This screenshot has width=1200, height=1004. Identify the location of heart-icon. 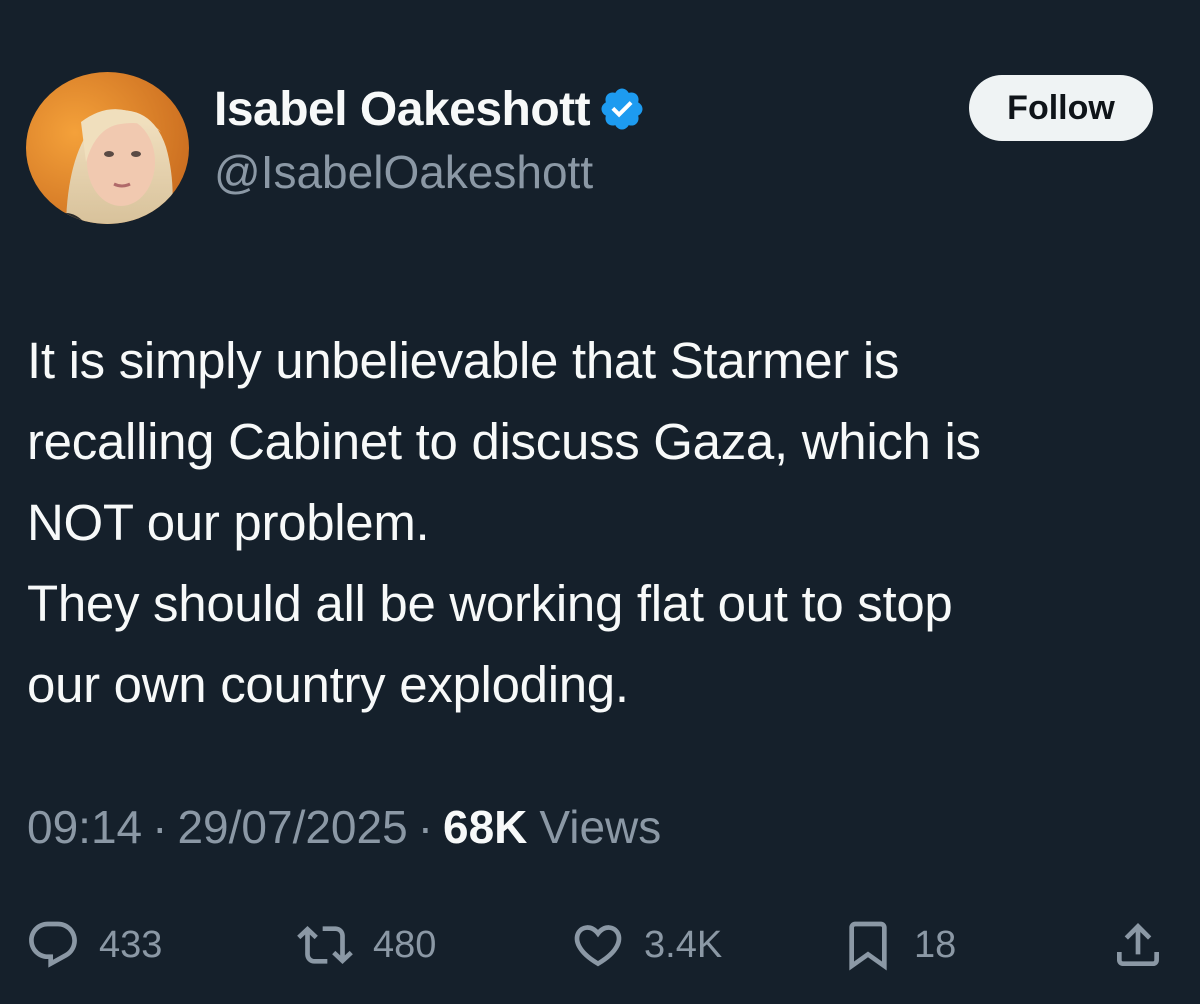
(598, 945).